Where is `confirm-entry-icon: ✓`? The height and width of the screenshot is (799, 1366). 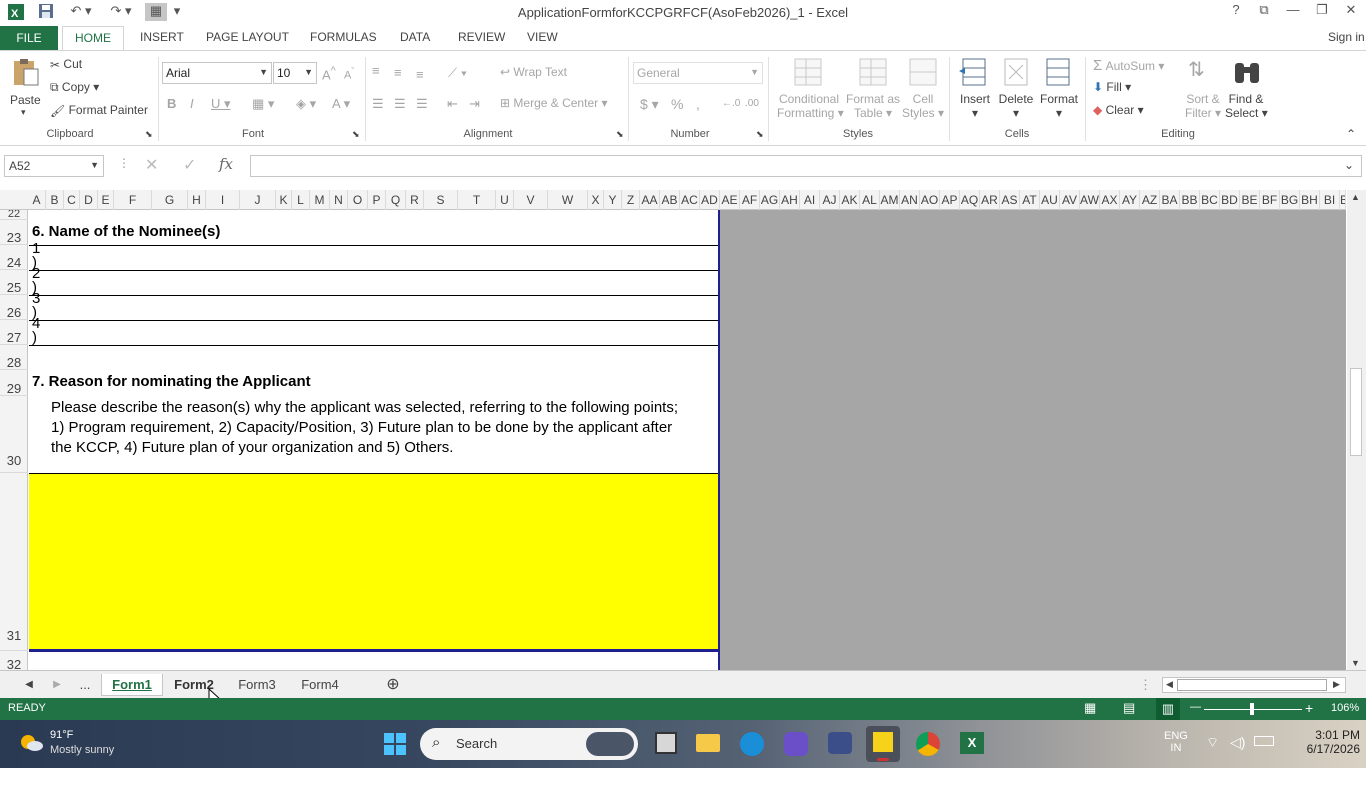 confirm-entry-icon: ✓ is located at coordinates (189, 165).